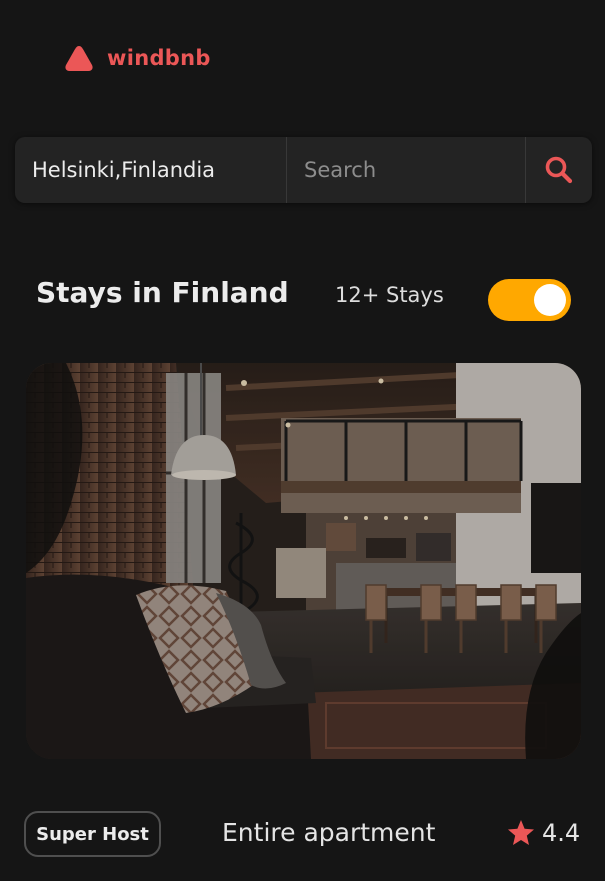 The width and height of the screenshot is (605, 881). What do you see at coordinates (151, 170) in the screenshot?
I see `location-field: Helsinki,Finlandia` at bounding box center [151, 170].